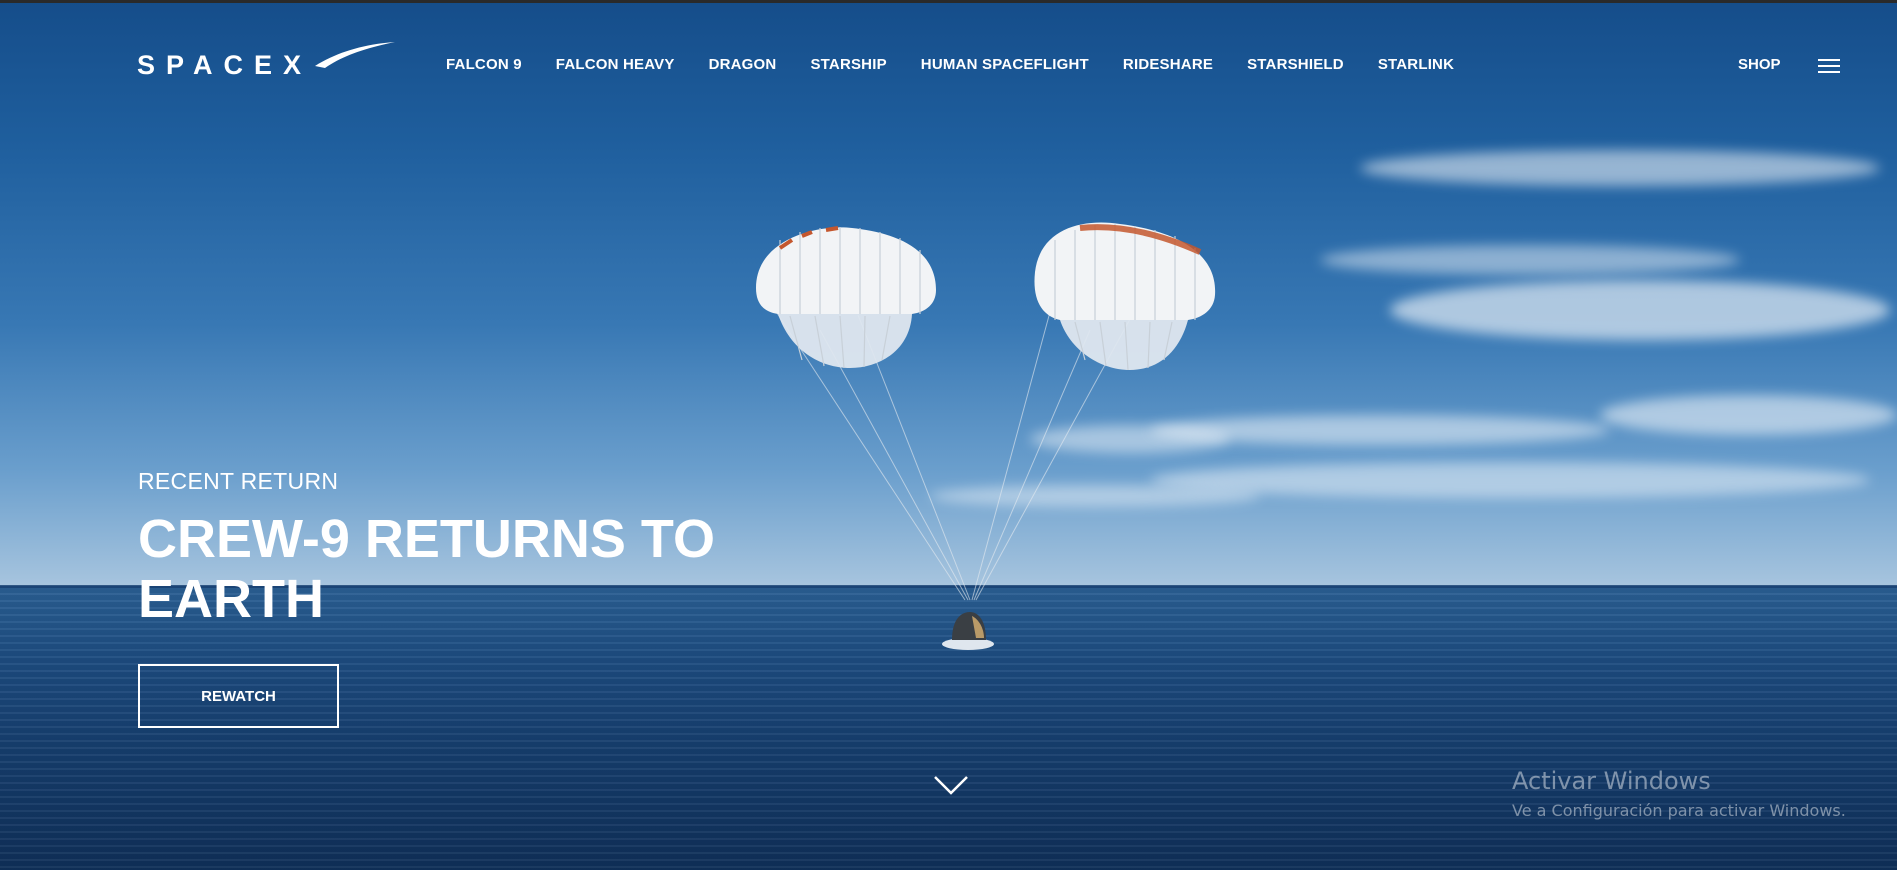  Describe the element at coordinates (1829, 67) in the screenshot. I see `hamburger-menu-icon` at that location.